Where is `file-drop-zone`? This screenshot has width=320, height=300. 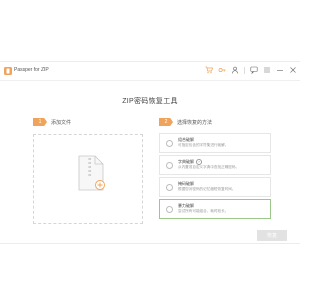 file-drop-zone is located at coordinates (88, 179).